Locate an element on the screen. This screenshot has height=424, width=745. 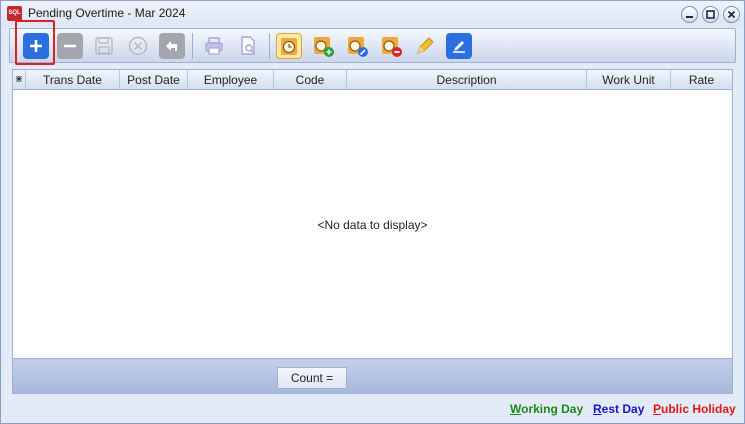
clock-edit-icon is located at coordinates (358, 47).